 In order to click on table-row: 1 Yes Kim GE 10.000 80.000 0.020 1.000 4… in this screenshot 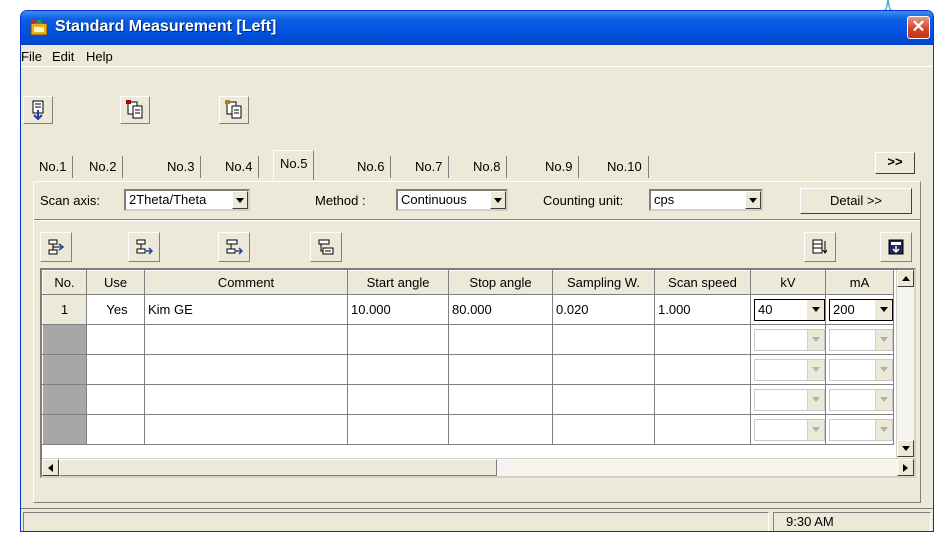, I will do `click(468, 309)`.